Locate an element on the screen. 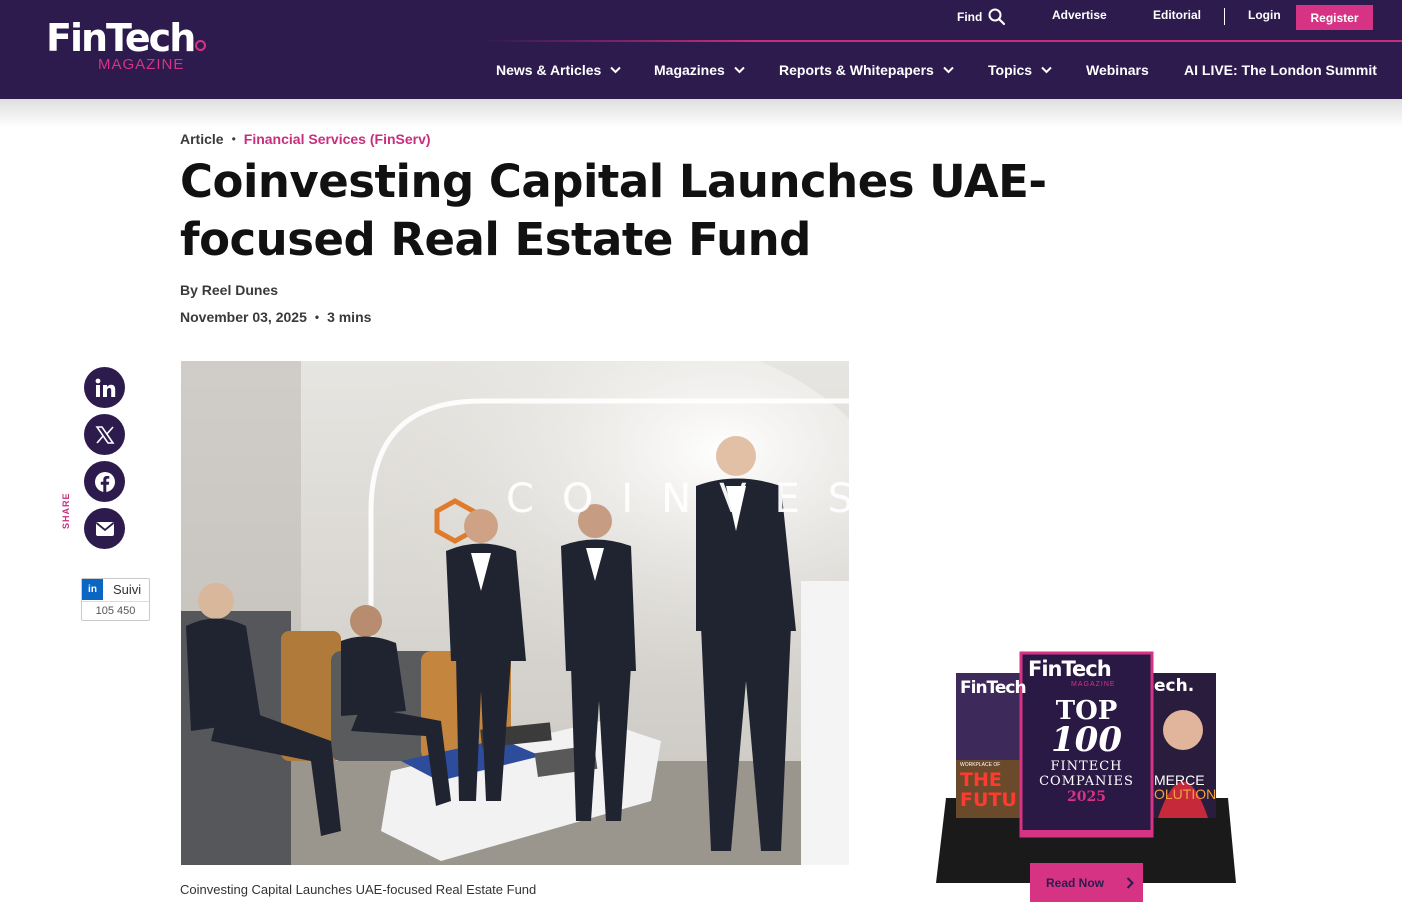 The height and width of the screenshot is (910, 1402). nav-label: AI LIVE: The London Summit is located at coordinates (1280, 70).